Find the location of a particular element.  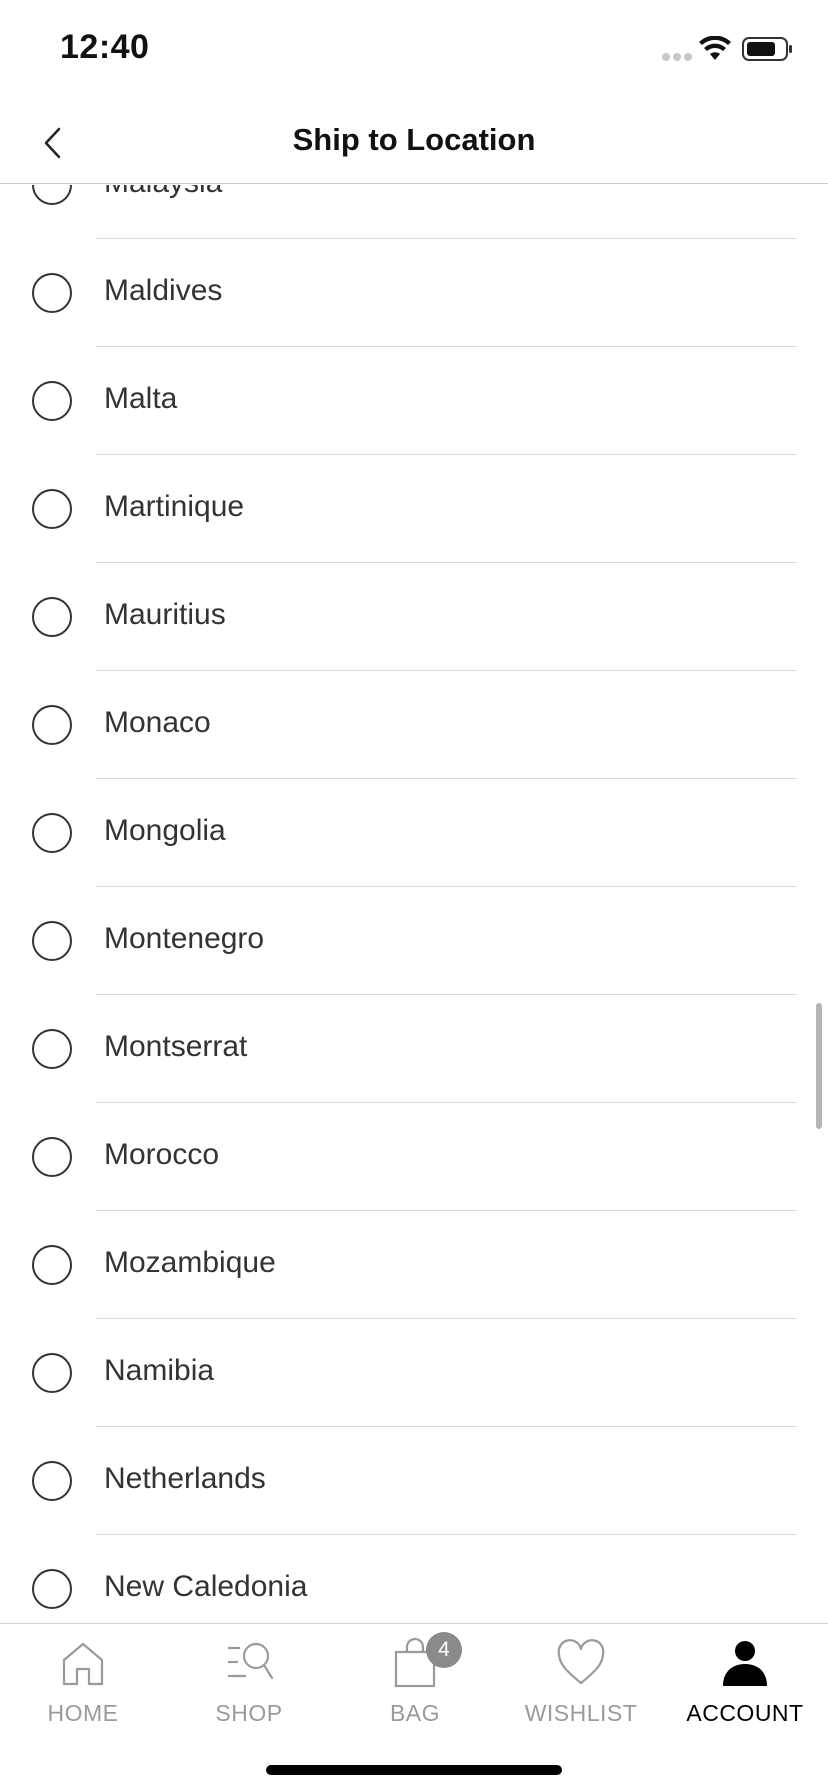

battery-icon is located at coordinates (767, 49).